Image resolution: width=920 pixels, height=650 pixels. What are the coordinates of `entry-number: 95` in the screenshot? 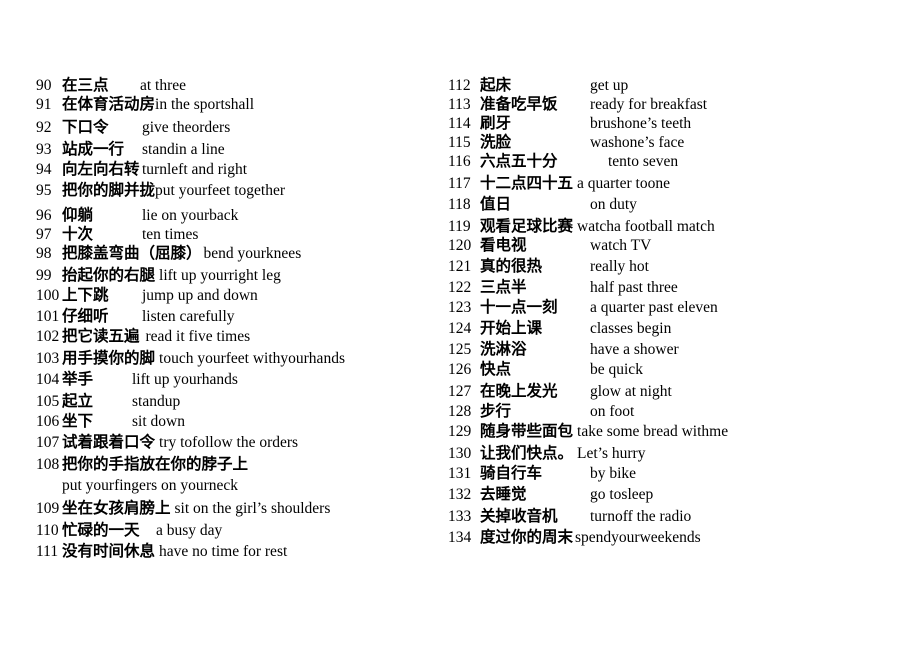 It's located at (44, 190).